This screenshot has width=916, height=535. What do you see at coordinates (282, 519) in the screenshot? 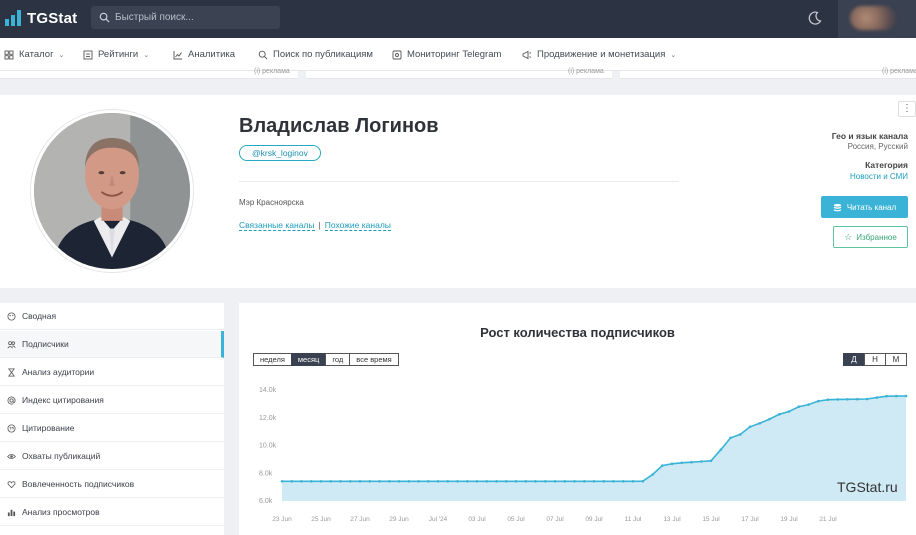
I see `x-tick-label: 23 Jun` at bounding box center [282, 519].